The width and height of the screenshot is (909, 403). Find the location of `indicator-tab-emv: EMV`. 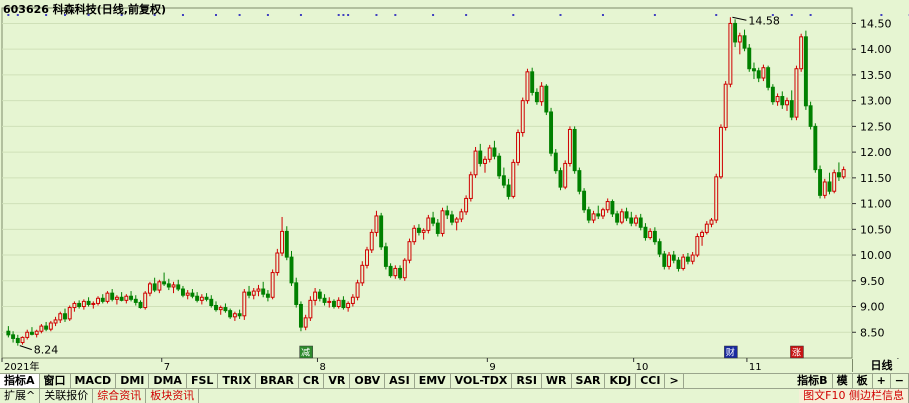

indicator-tab-emv: EMV is located at coordinates (433, 381).